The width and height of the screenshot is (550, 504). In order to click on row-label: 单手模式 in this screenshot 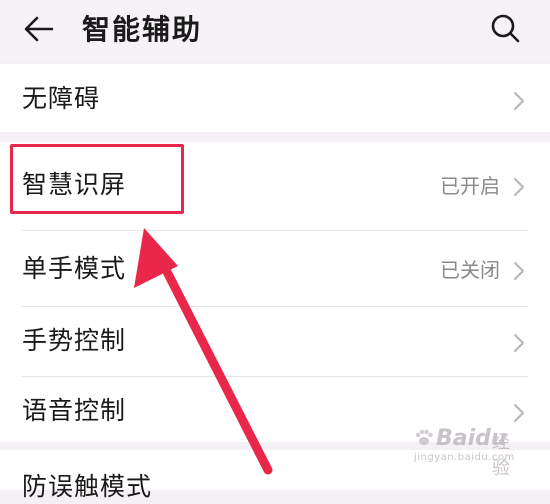, I will do `click(74, 268)`.